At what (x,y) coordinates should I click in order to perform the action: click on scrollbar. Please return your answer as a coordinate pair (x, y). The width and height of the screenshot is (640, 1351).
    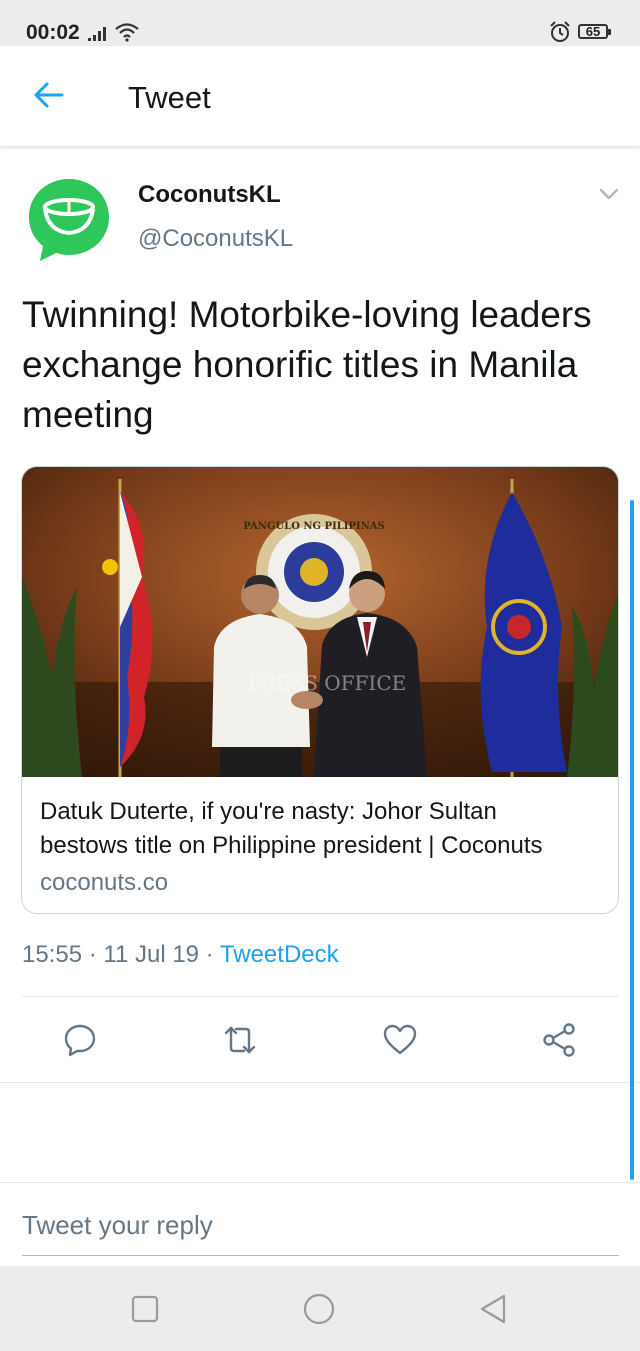
    Looking at the image, I should click on (632, 840).